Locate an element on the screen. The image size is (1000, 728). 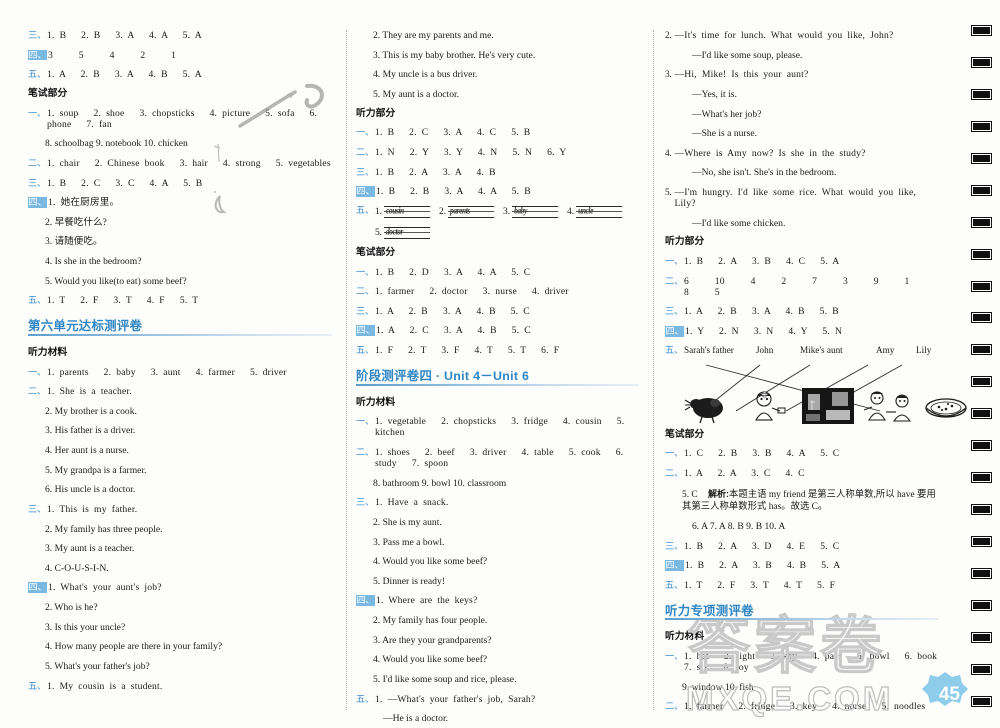
answer-continued: 5. What's your father's job? is located at coordinates (97, 666).